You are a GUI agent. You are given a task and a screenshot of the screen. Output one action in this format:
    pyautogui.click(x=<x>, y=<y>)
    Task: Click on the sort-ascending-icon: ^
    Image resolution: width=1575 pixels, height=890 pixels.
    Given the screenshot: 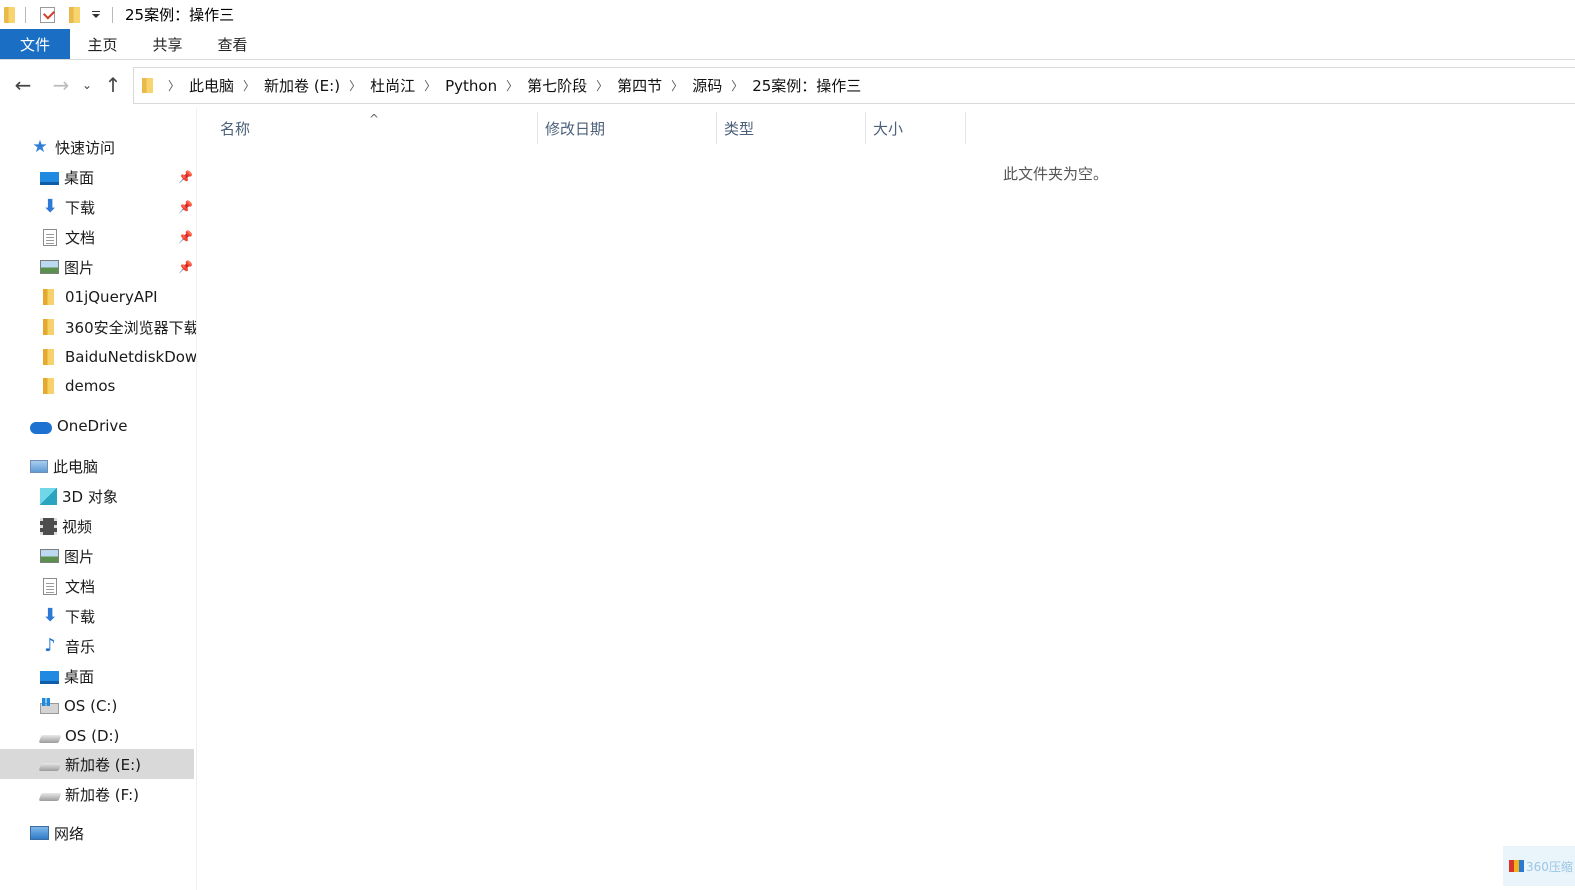 What is the action you would take?
    pyautogui.click(x=374, y=119)
    